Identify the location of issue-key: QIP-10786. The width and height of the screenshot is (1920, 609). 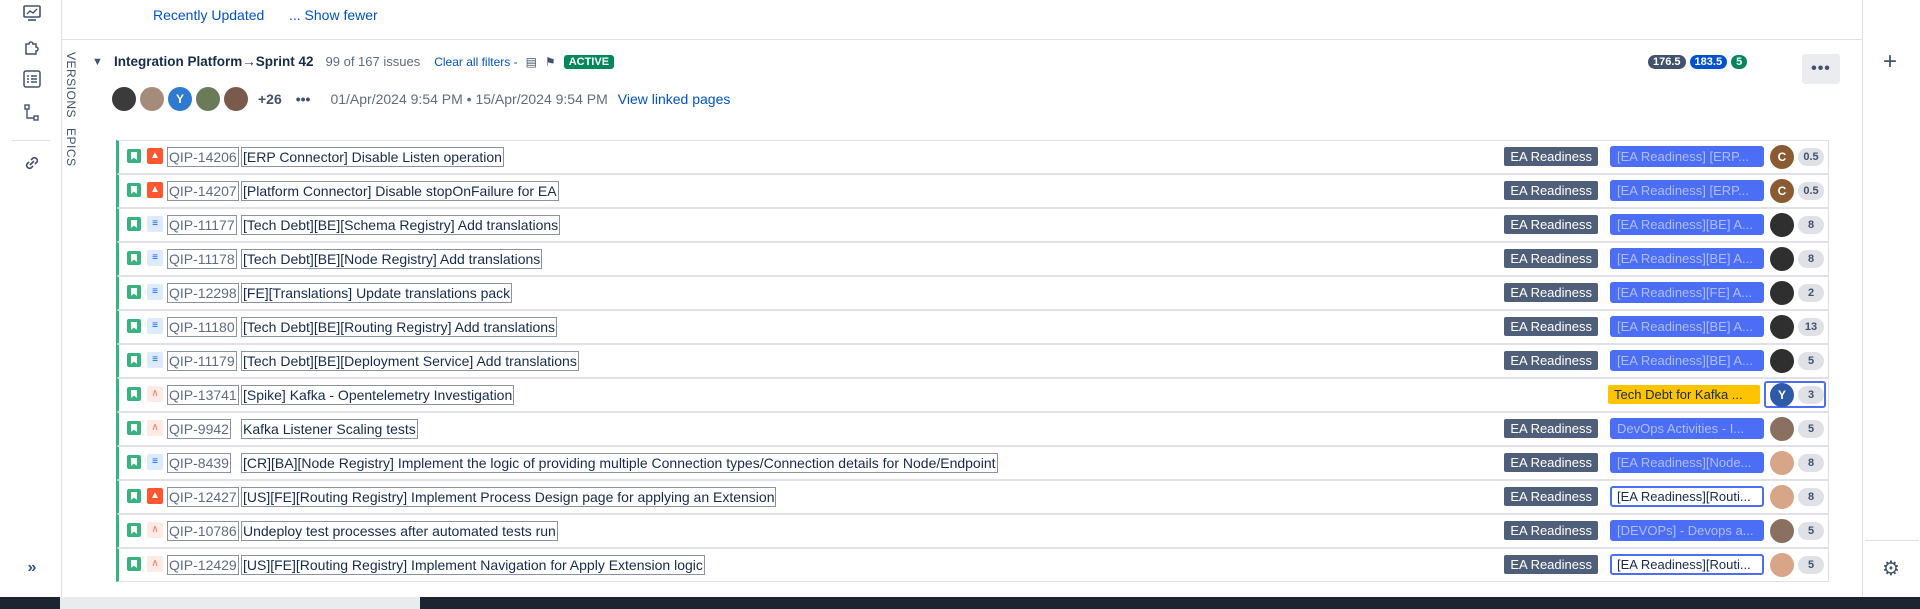
(203, 531).